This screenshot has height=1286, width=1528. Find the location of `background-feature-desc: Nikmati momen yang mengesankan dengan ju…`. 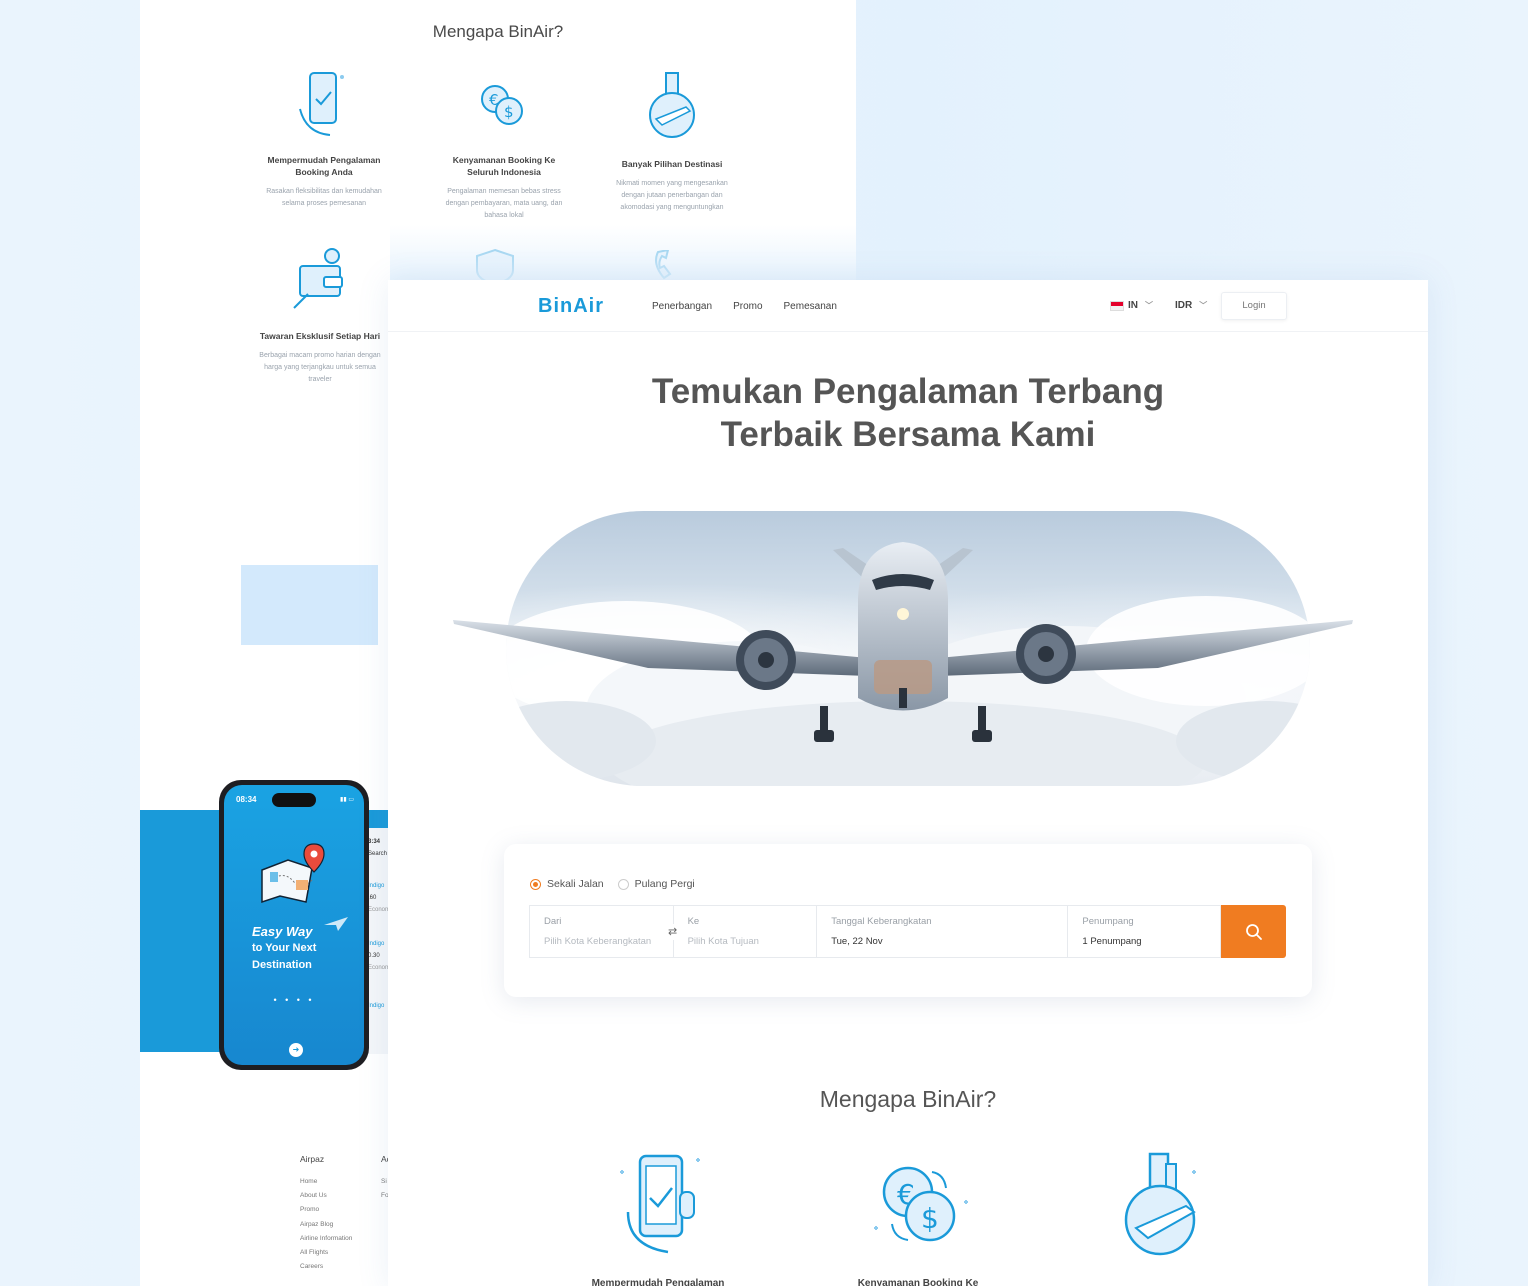

background-feature-desc: Nikmati momen yang mengesankan dengan ju… is located at coordinates (672, 195).